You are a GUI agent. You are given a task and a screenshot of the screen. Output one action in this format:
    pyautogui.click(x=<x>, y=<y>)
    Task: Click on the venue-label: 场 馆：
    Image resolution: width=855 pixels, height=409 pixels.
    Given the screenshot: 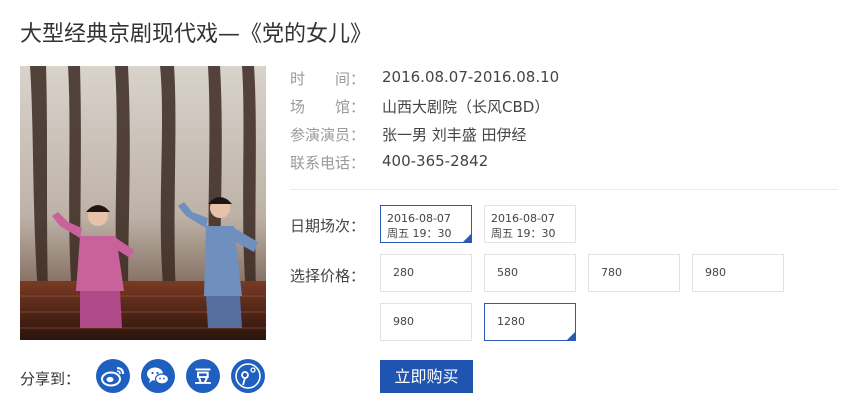 What is the action you would take?
    pyautogui.click(x=328, y=107)
    